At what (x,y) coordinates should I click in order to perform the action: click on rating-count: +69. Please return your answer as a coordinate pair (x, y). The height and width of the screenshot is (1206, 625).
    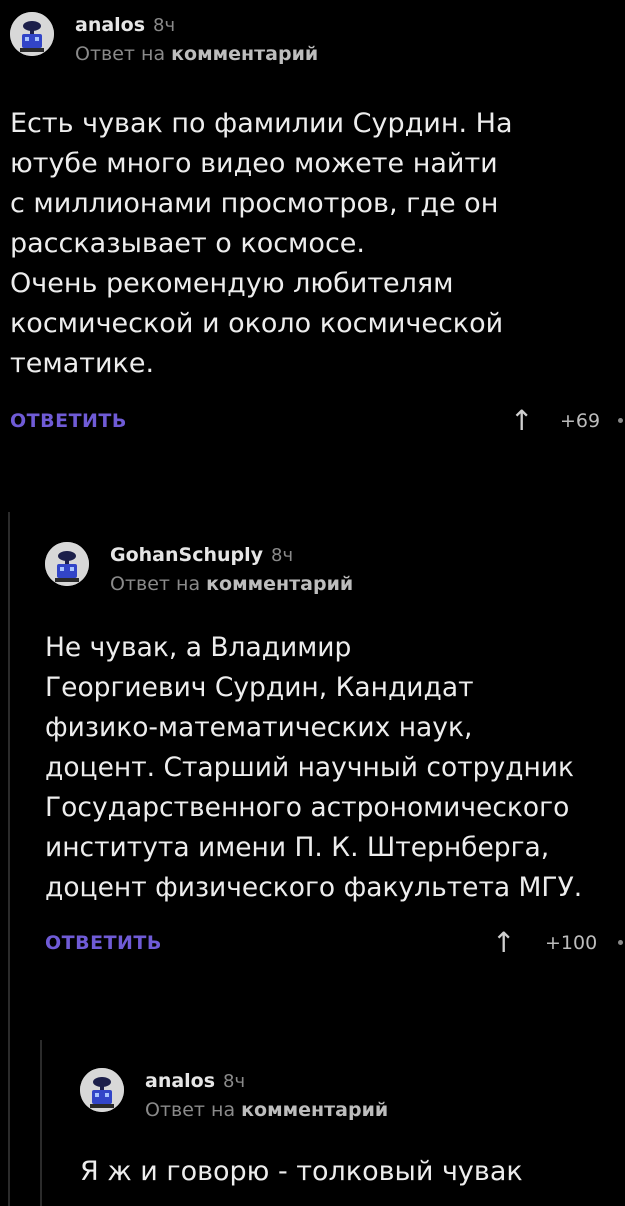
    Looking at the image, I should click on (580, 421).